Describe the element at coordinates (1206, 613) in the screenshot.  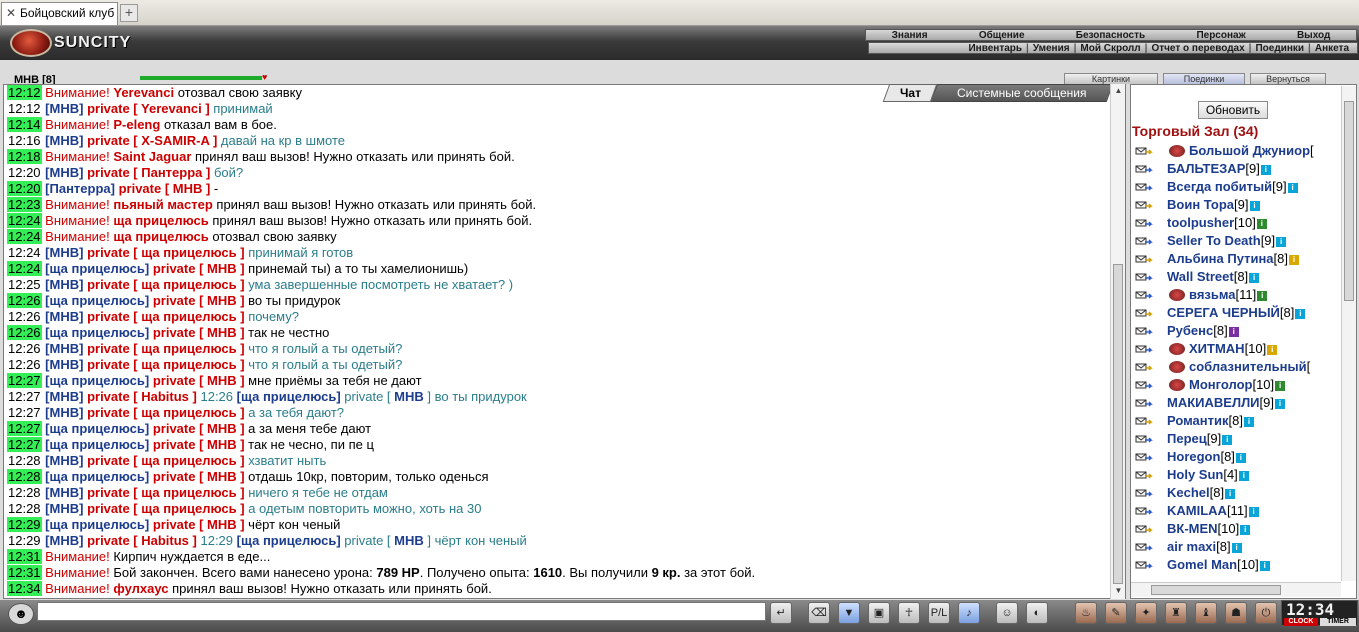
I see `goblet-icon: ♝` at that location.